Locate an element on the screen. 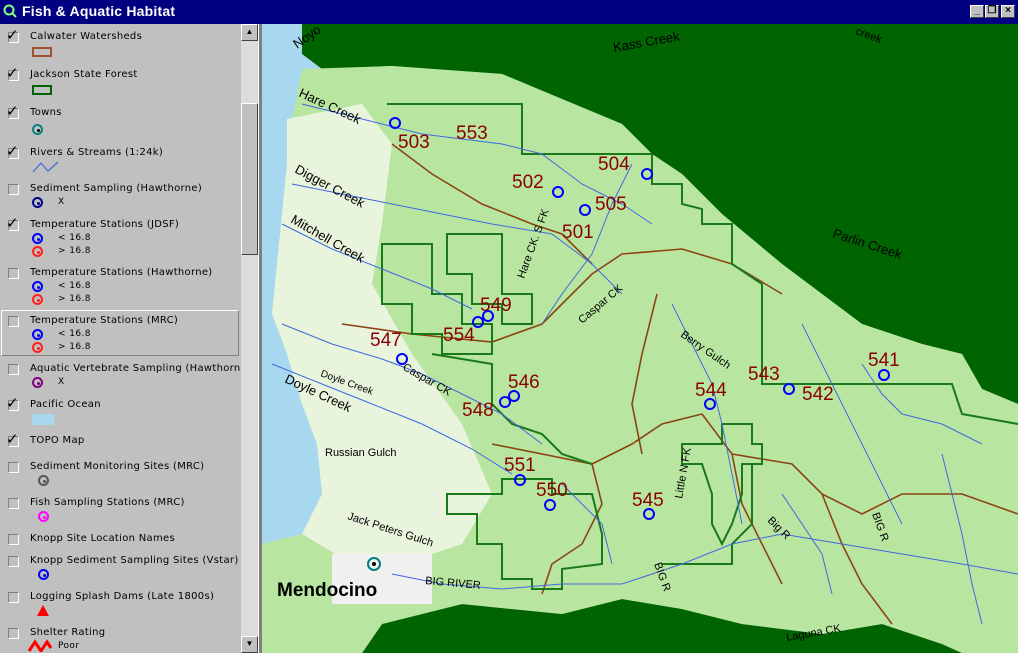 This screenshot has width=1018, height=653. station-label: 546 is located at coordinates (524, 382).